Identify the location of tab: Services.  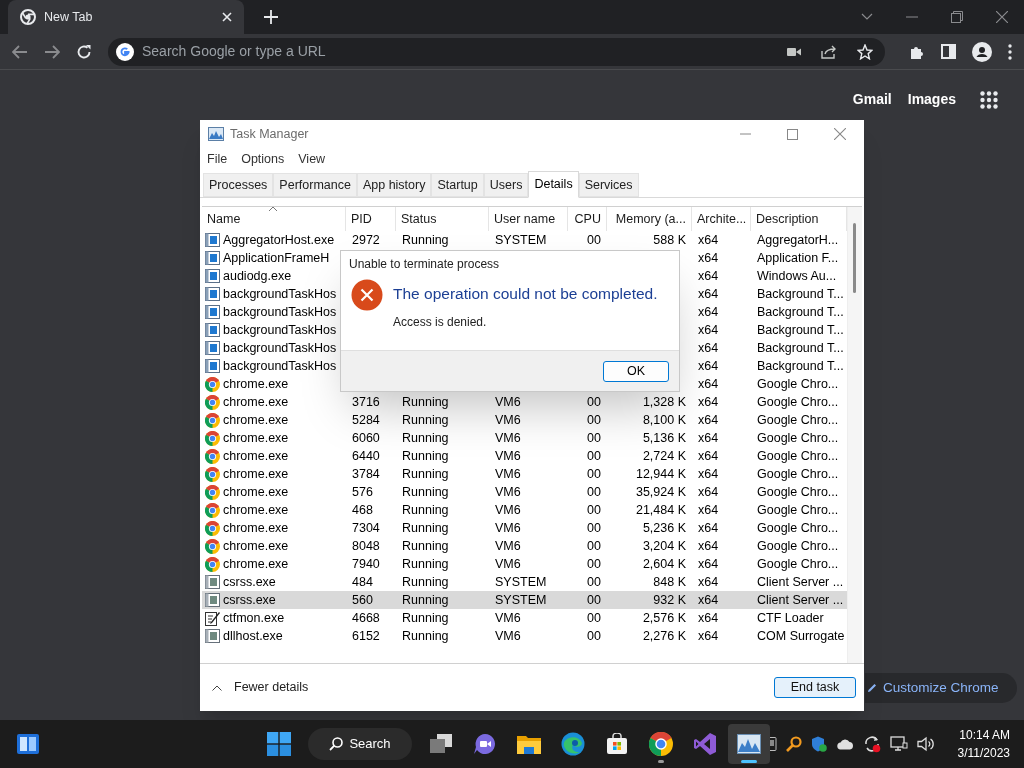
(608, 185).